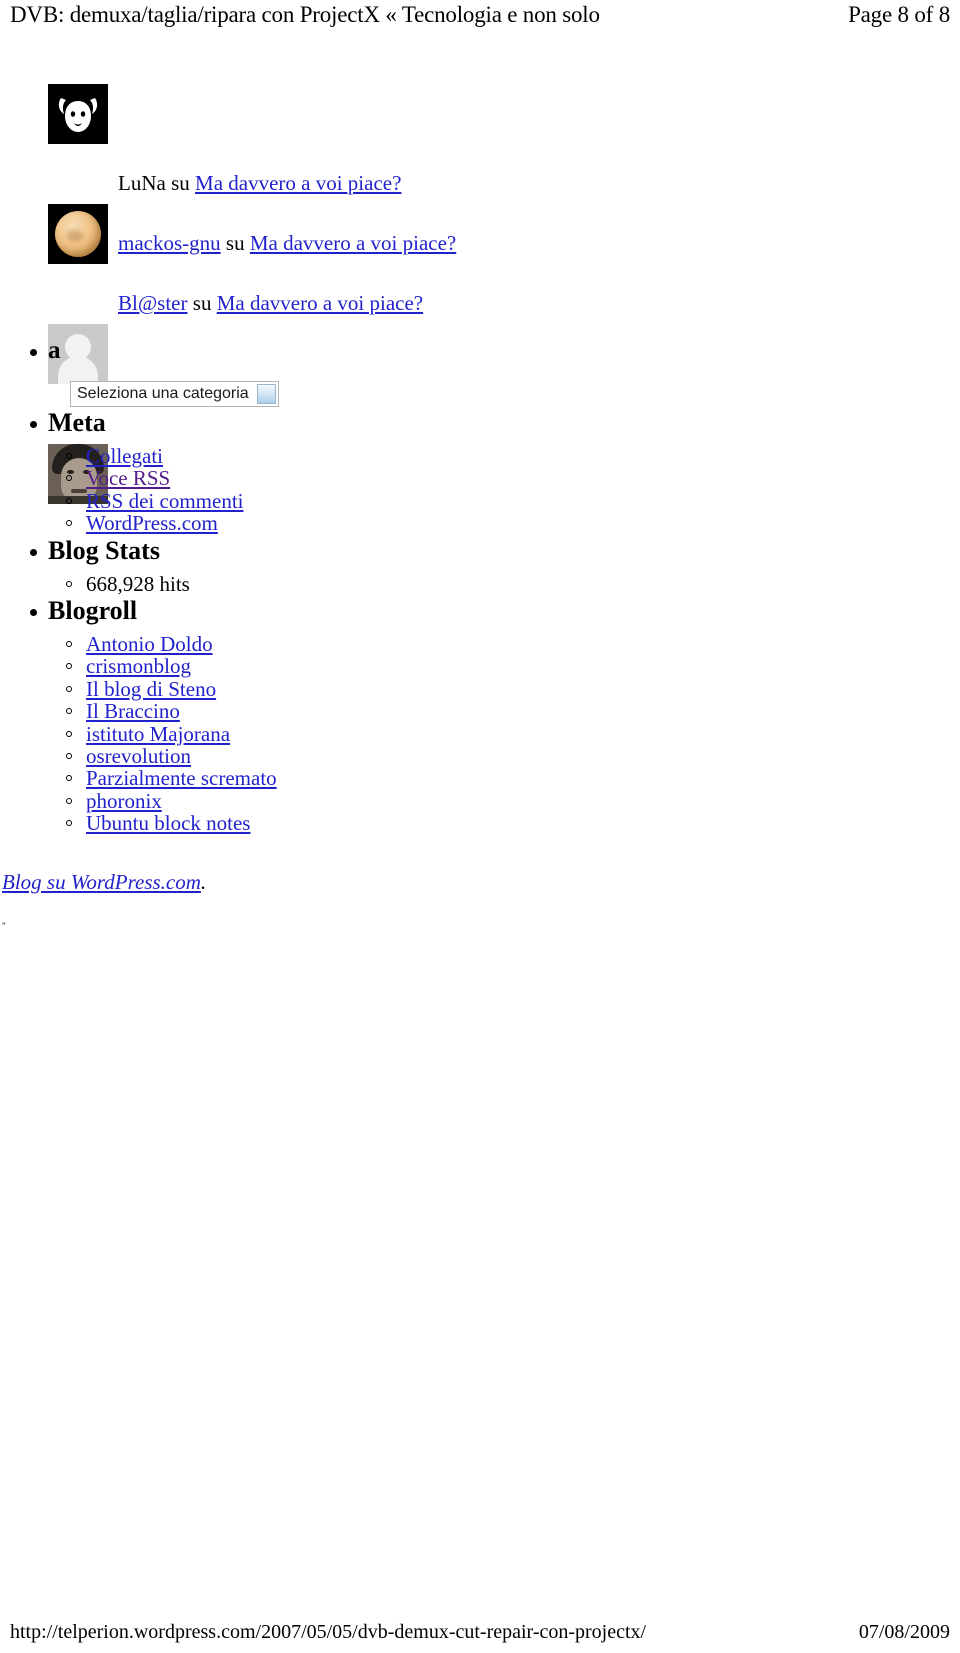  I want to click on gnu-head-avatar, so click(78, 114).